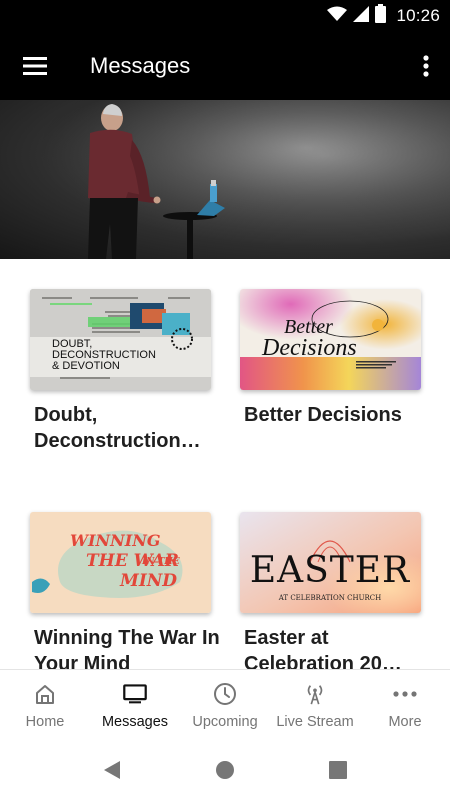 Image resolution: width=450 pixels, height=800 pixels. I want to click on card-thumbnail: Better Decisions, so click(330, 339).